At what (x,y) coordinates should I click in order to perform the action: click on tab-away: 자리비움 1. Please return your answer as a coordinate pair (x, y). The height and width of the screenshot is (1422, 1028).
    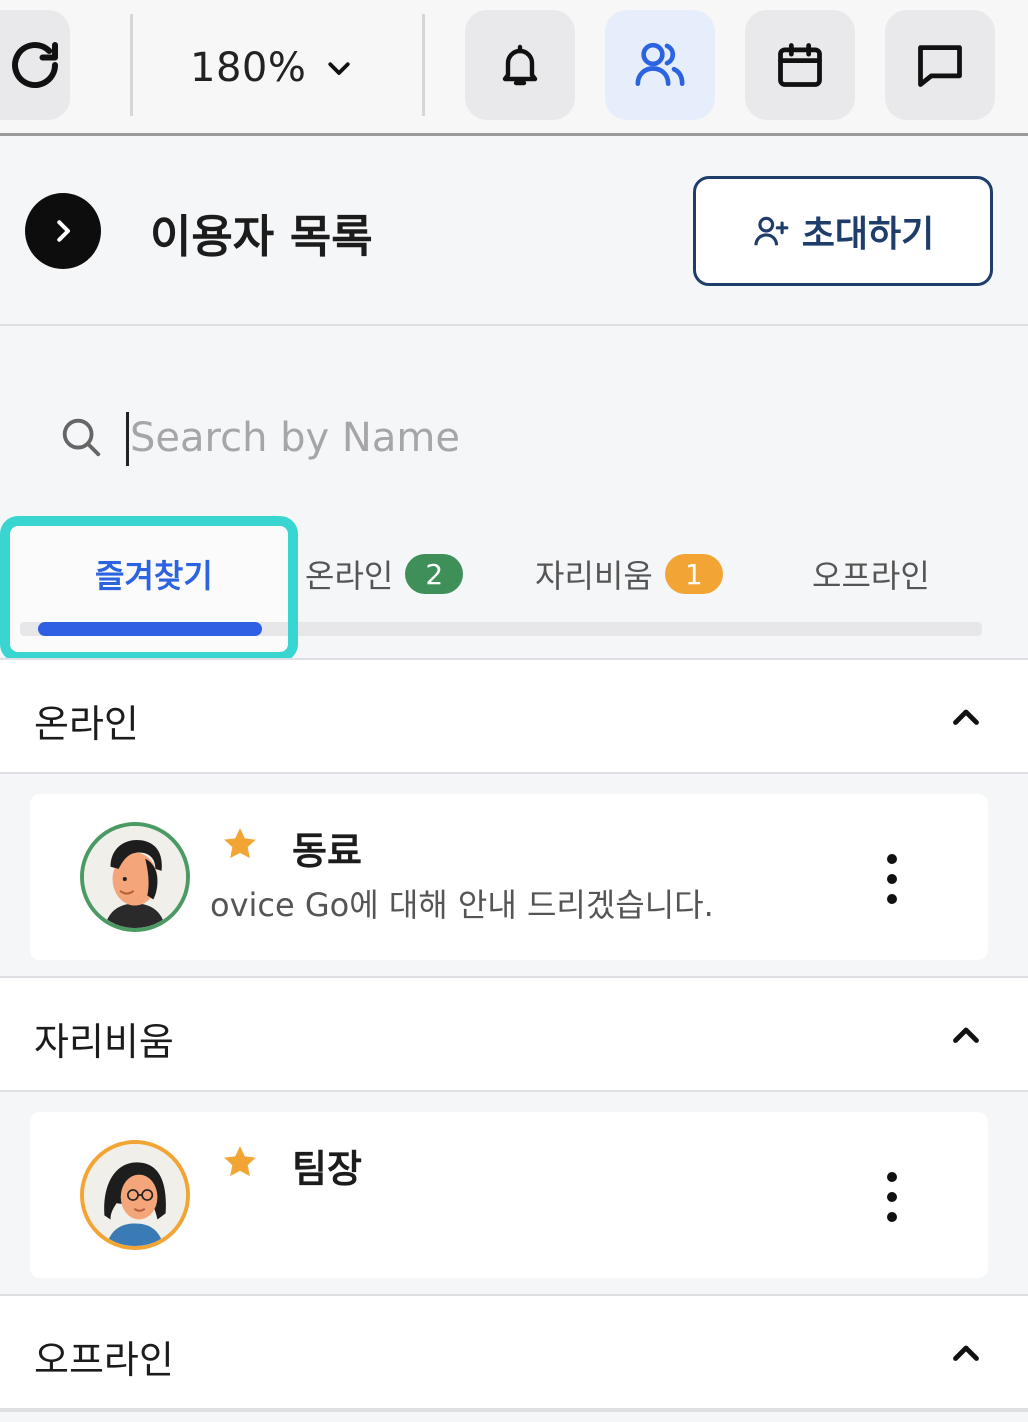
    Looking at the image, I should click on (629, 574).